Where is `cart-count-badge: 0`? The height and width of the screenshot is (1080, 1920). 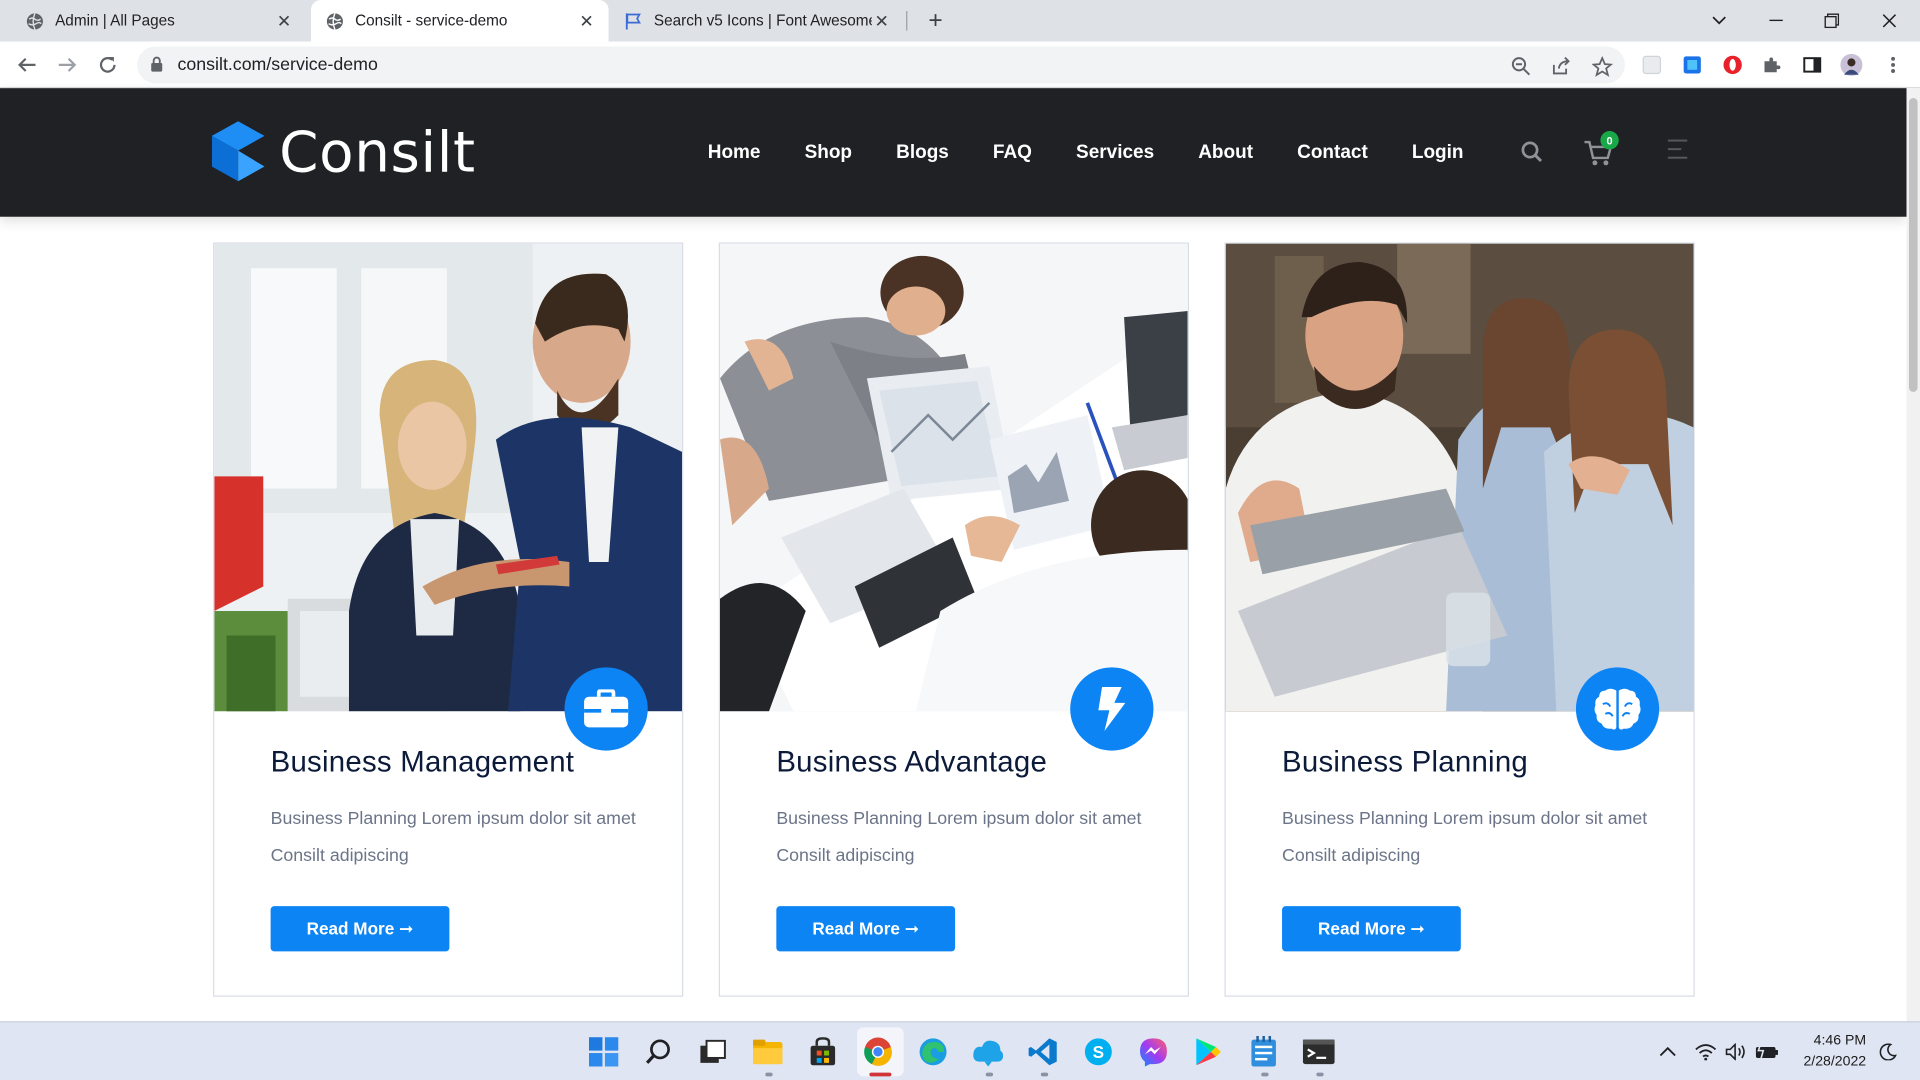
cart-count-badge: 0 is located at coordinates (1609, 140).